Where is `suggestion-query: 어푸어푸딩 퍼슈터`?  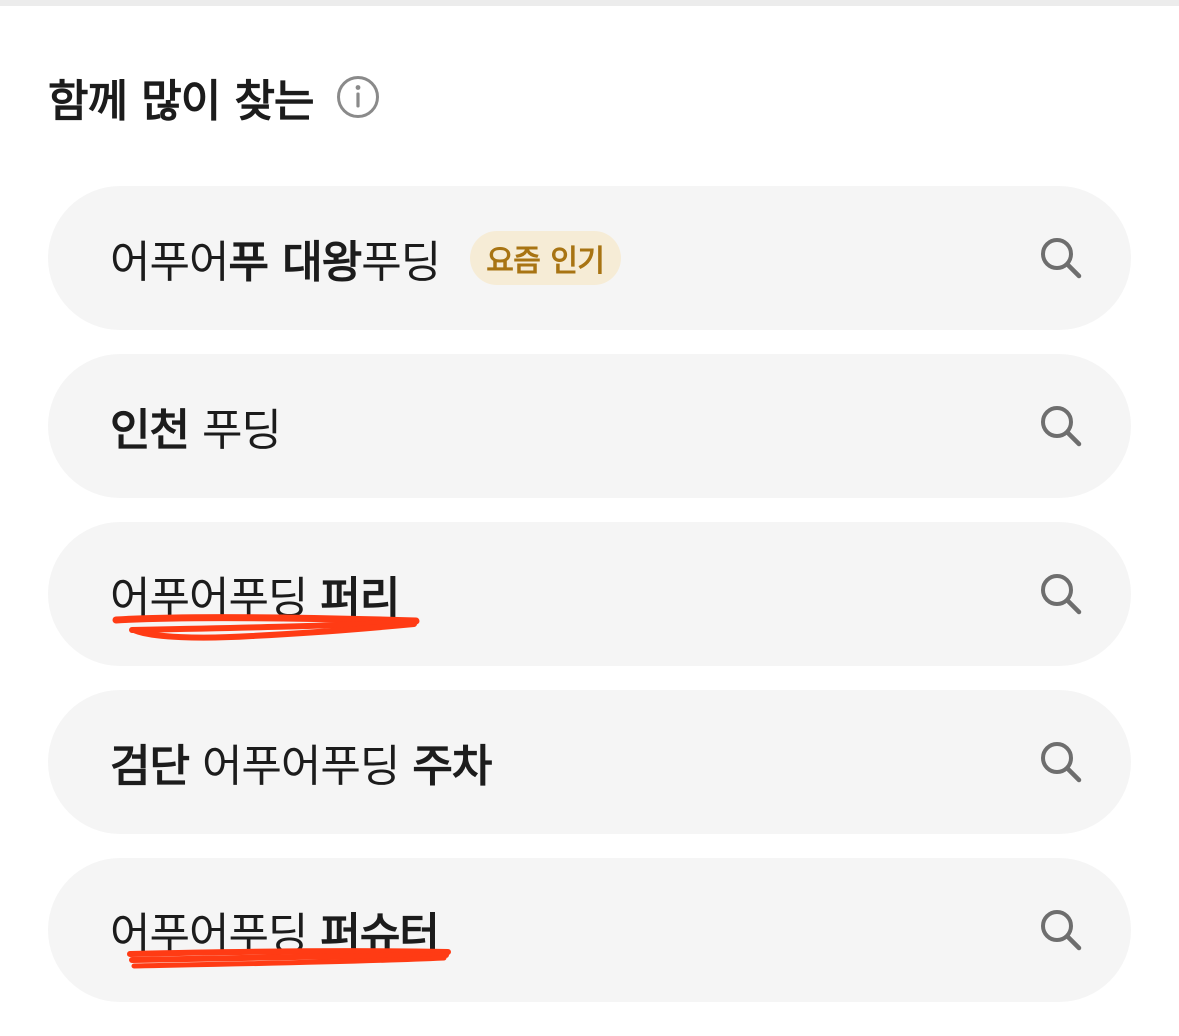 suggestion-query: 어푸어푸딩 퍼슈터 is located at coordinates (280, 933).